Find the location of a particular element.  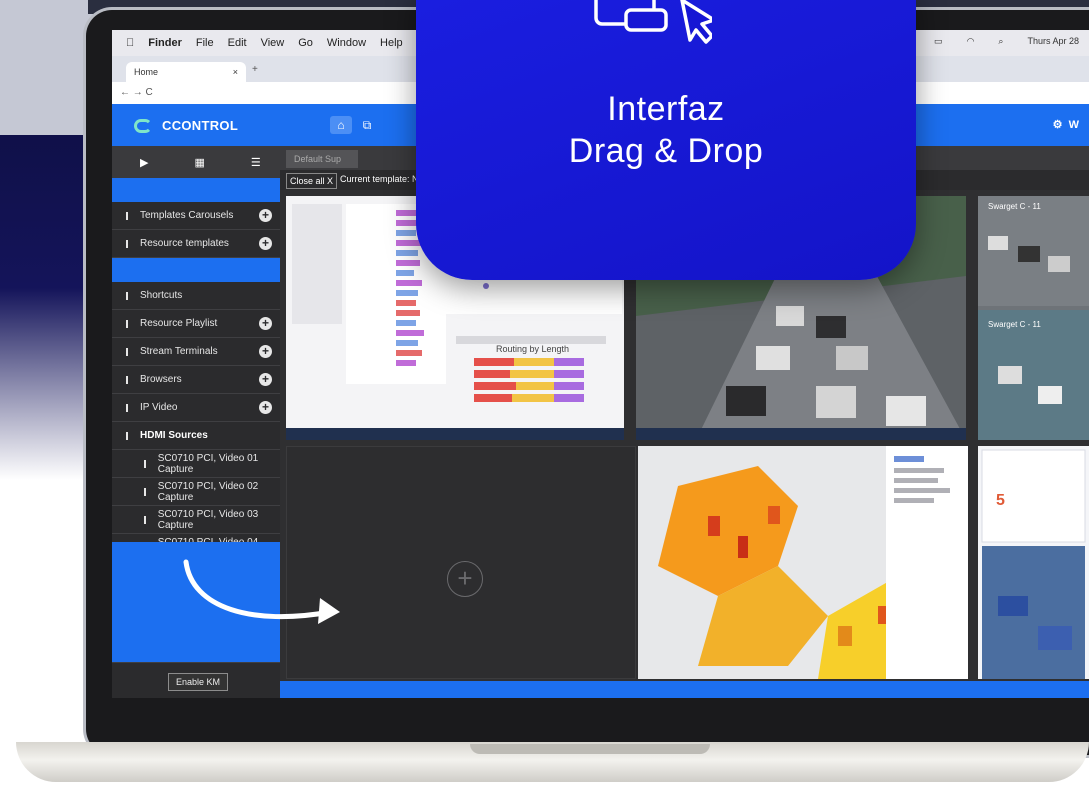

home-button: ⌂ is located at coordinates (341, 125).